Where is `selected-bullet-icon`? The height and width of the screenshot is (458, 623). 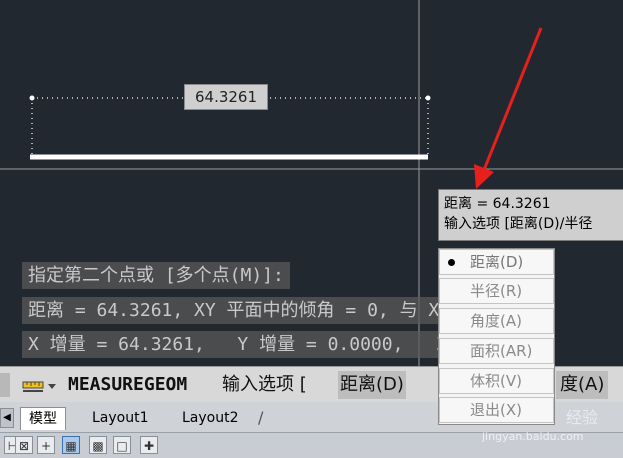 selected-bullet-icon is located at coordinates (451, 262).